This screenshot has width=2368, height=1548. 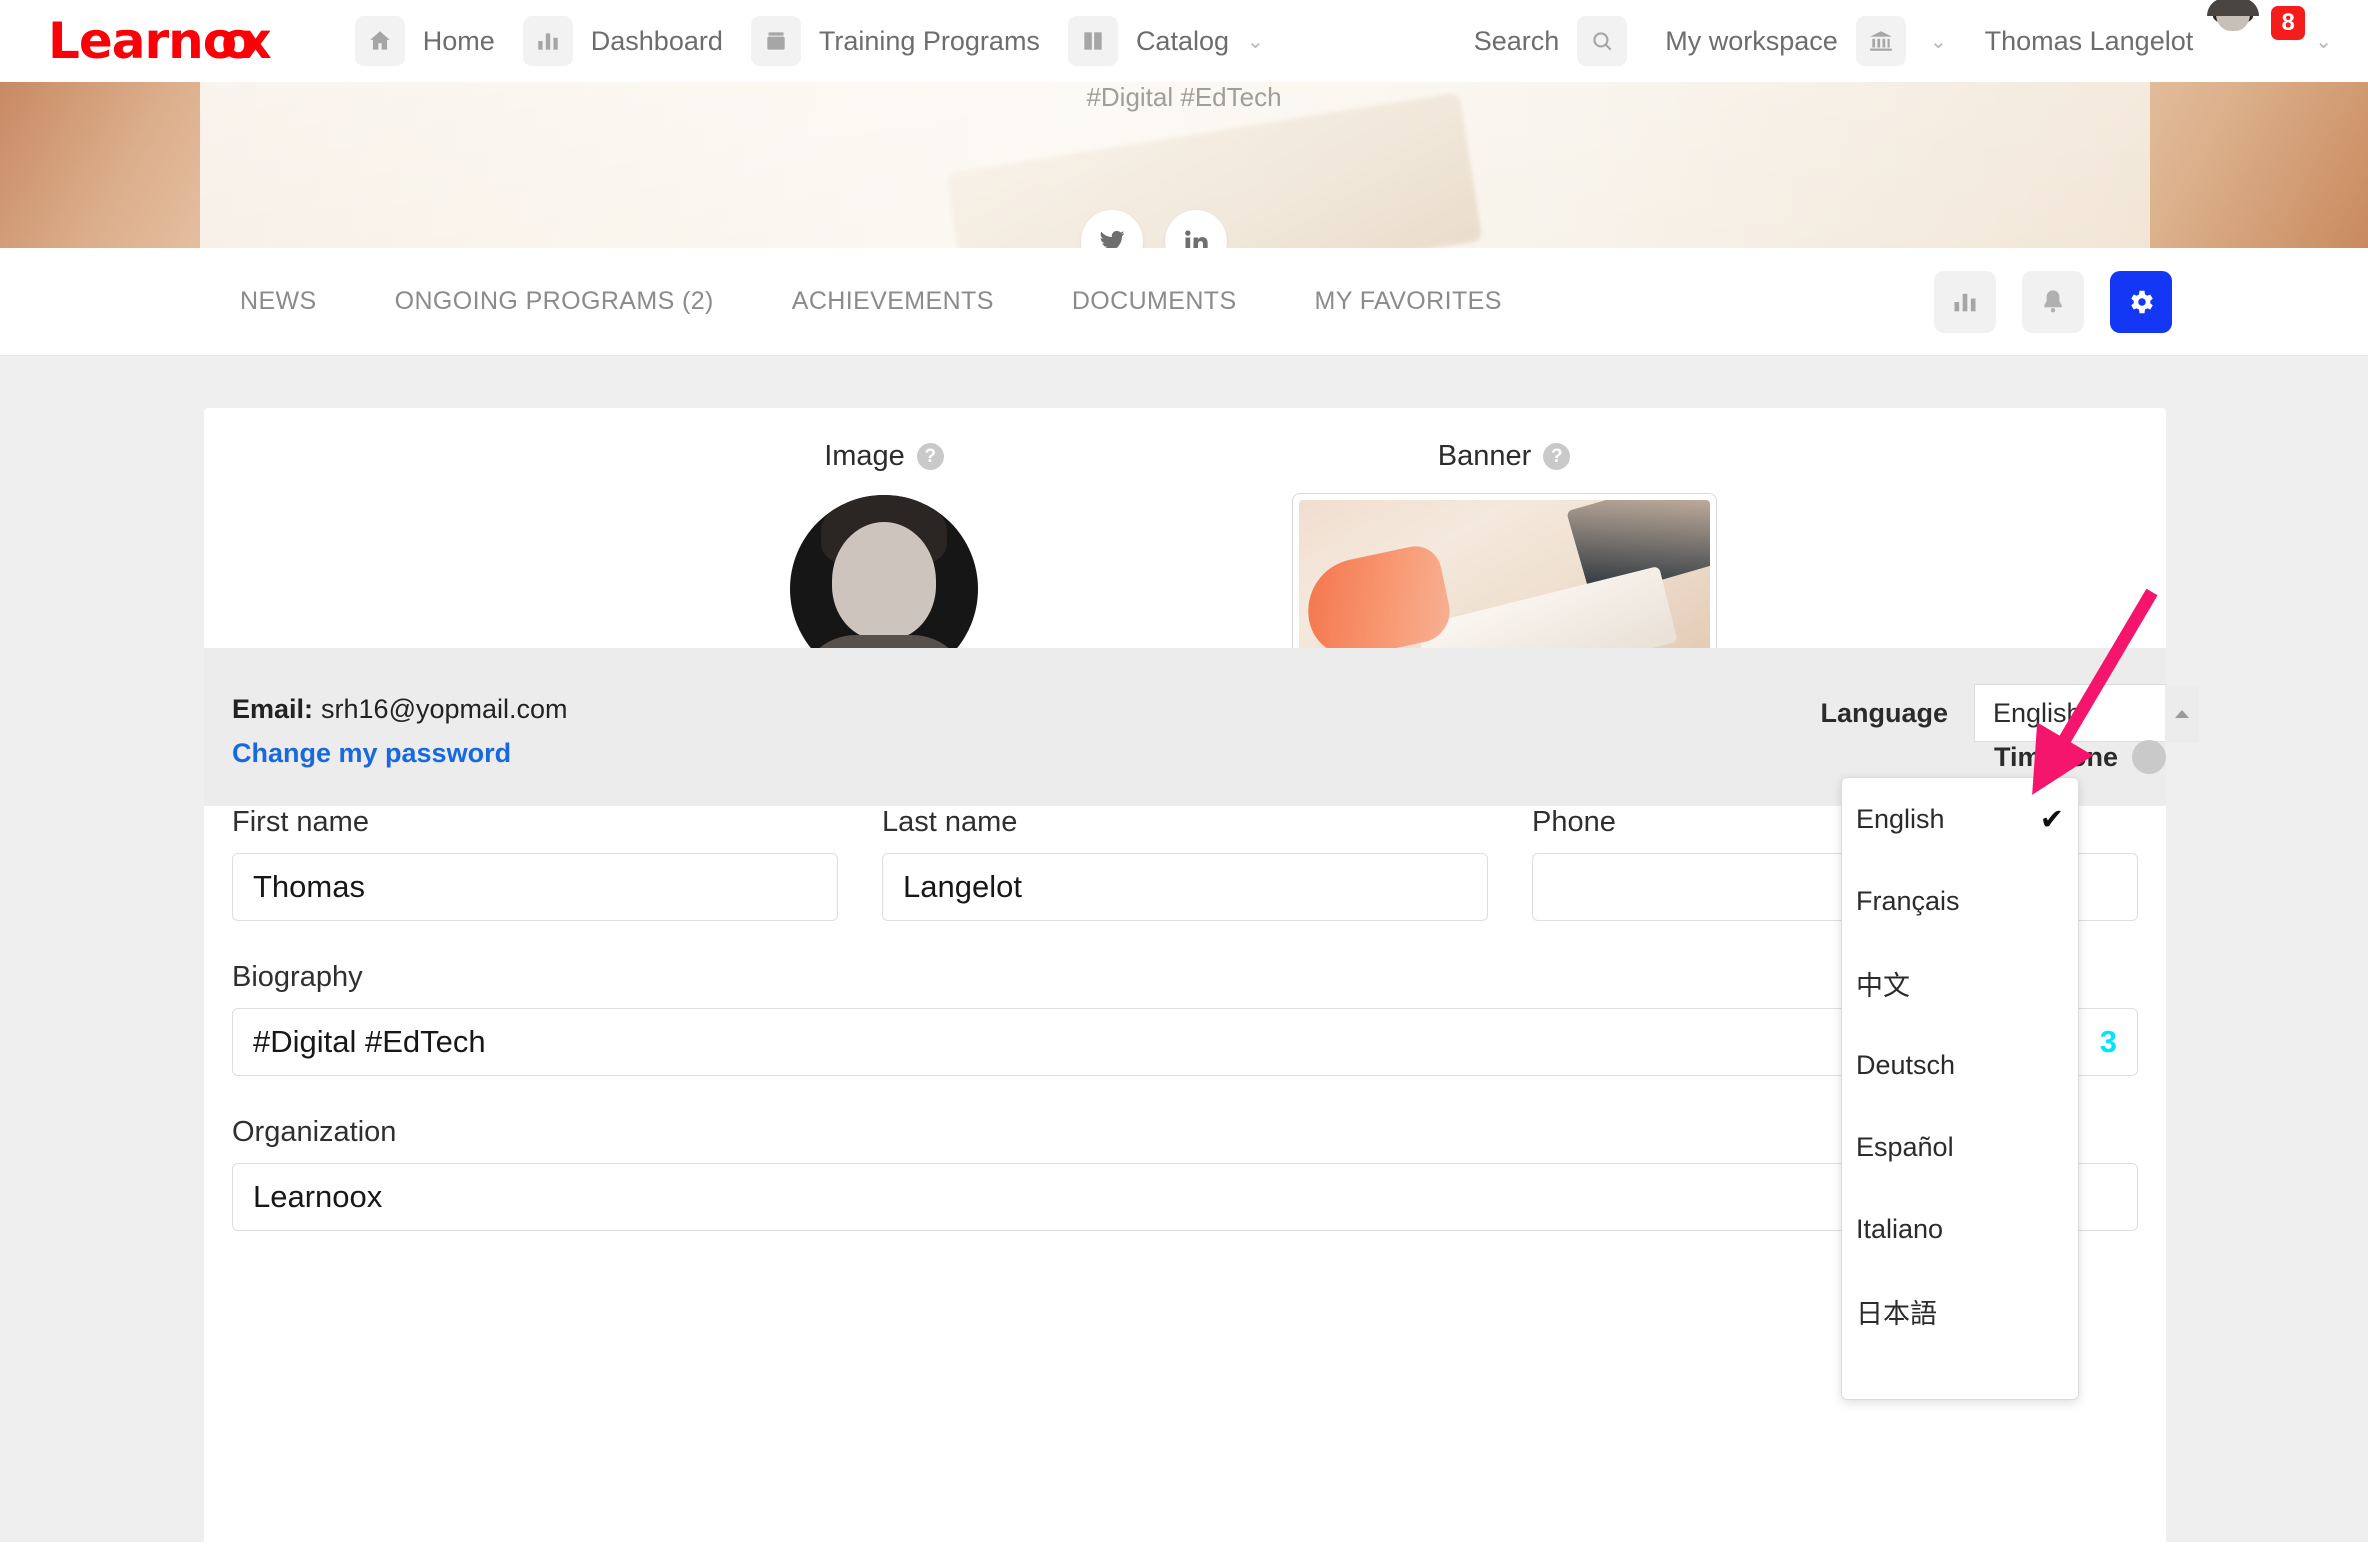 I want to click on change-password-link: Change my password, so click(x=371, y=753).